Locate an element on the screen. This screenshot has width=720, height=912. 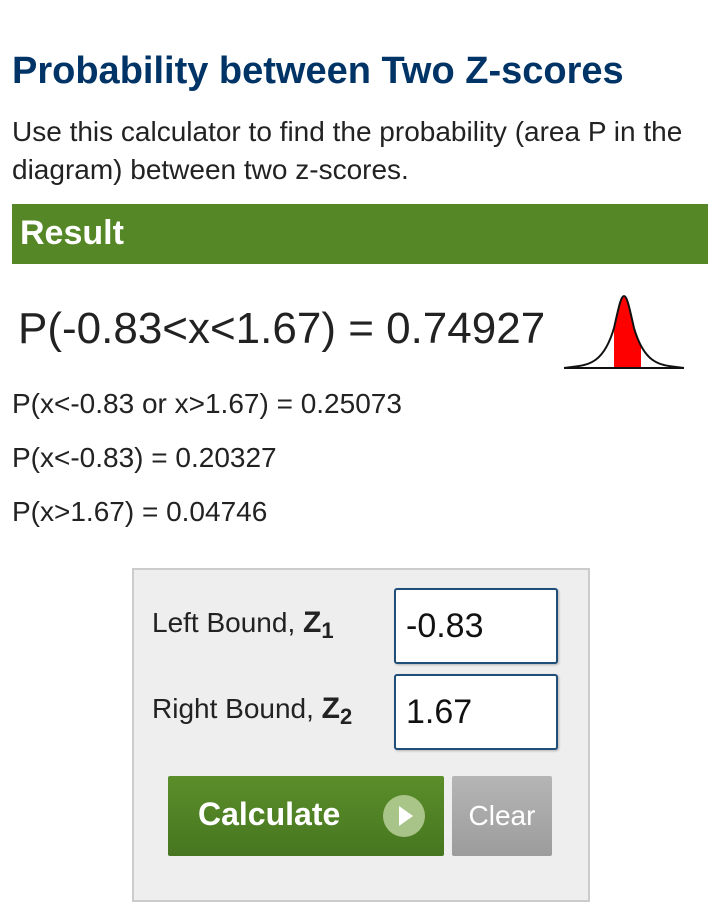
calculate-button-label: Calculate is located at coordinates (269, 814).